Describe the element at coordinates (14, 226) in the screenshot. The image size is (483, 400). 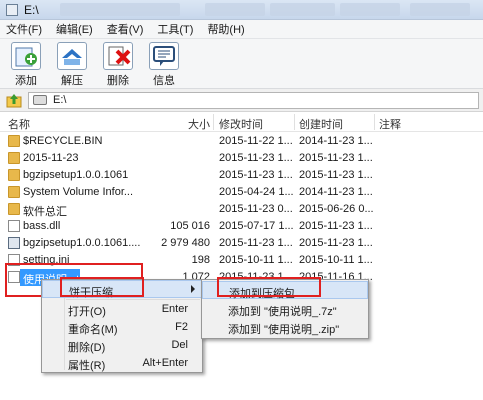
I see `file-icon` at that location.